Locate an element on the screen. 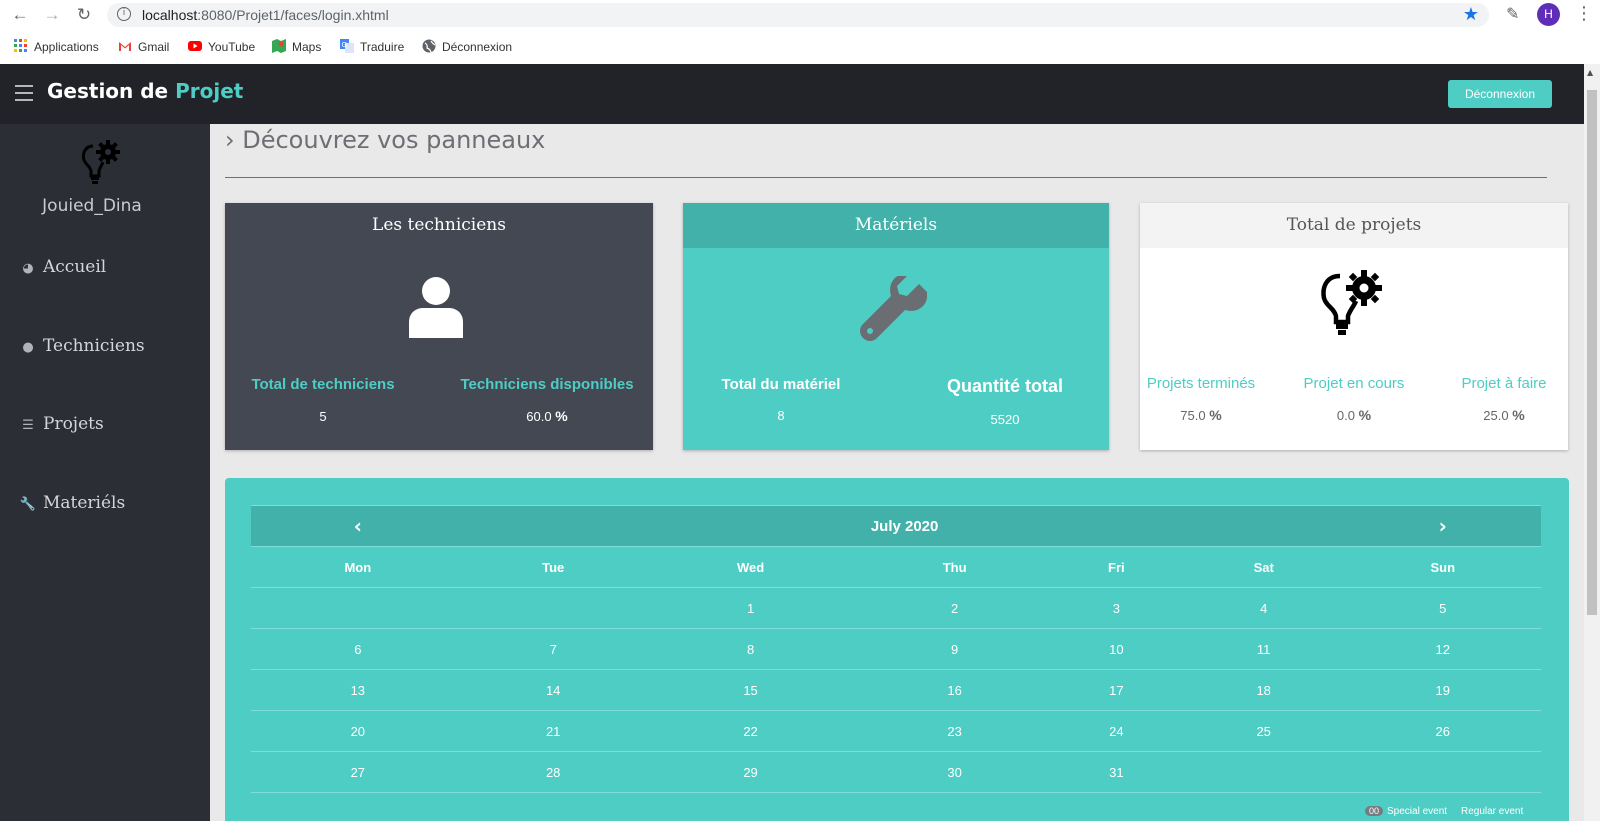  back-arrow-icon: ← is located at coordinates (20, 15).